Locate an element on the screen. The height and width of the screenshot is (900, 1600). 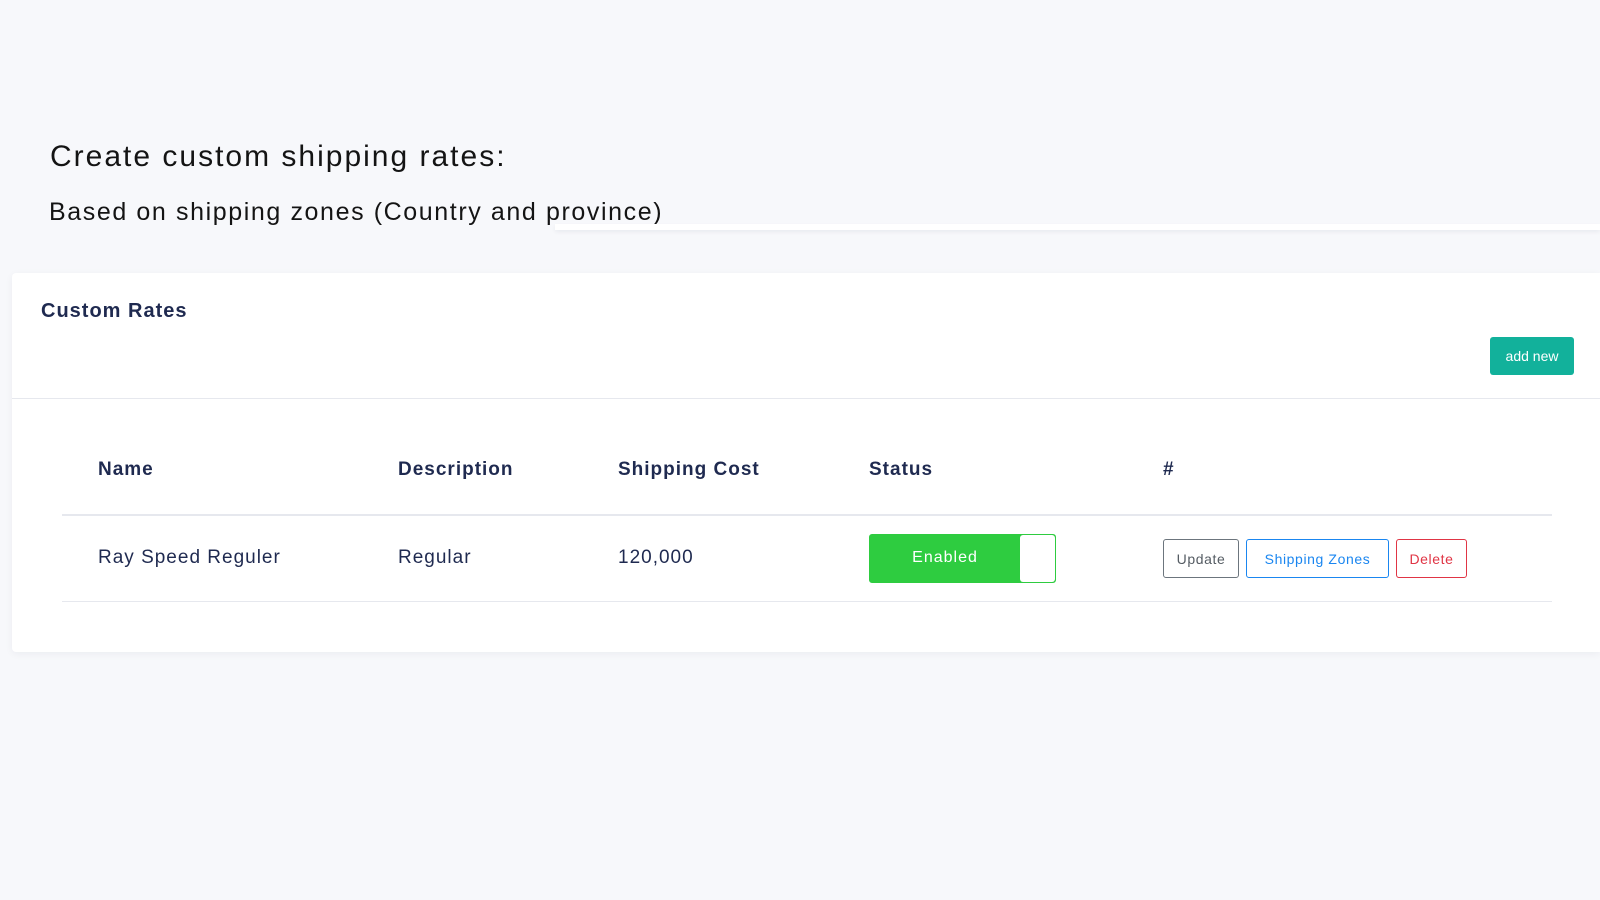
update-button: Update is located at coordinates (1201, 558).